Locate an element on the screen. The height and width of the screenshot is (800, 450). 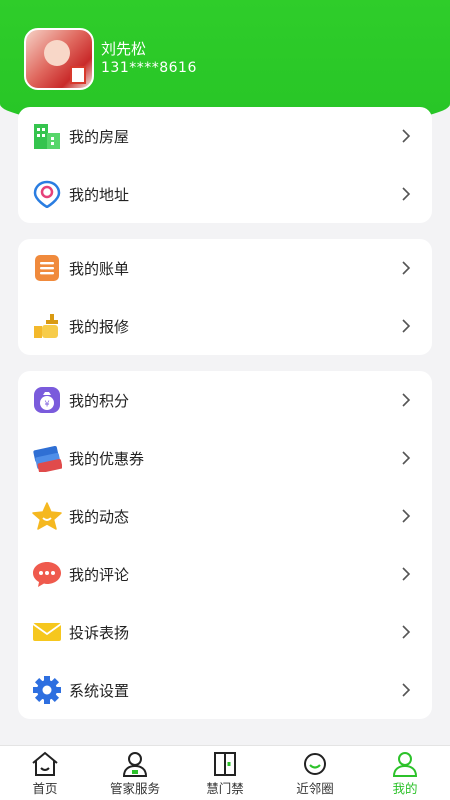
location-pin-icon is located at coordinates (47, 194).